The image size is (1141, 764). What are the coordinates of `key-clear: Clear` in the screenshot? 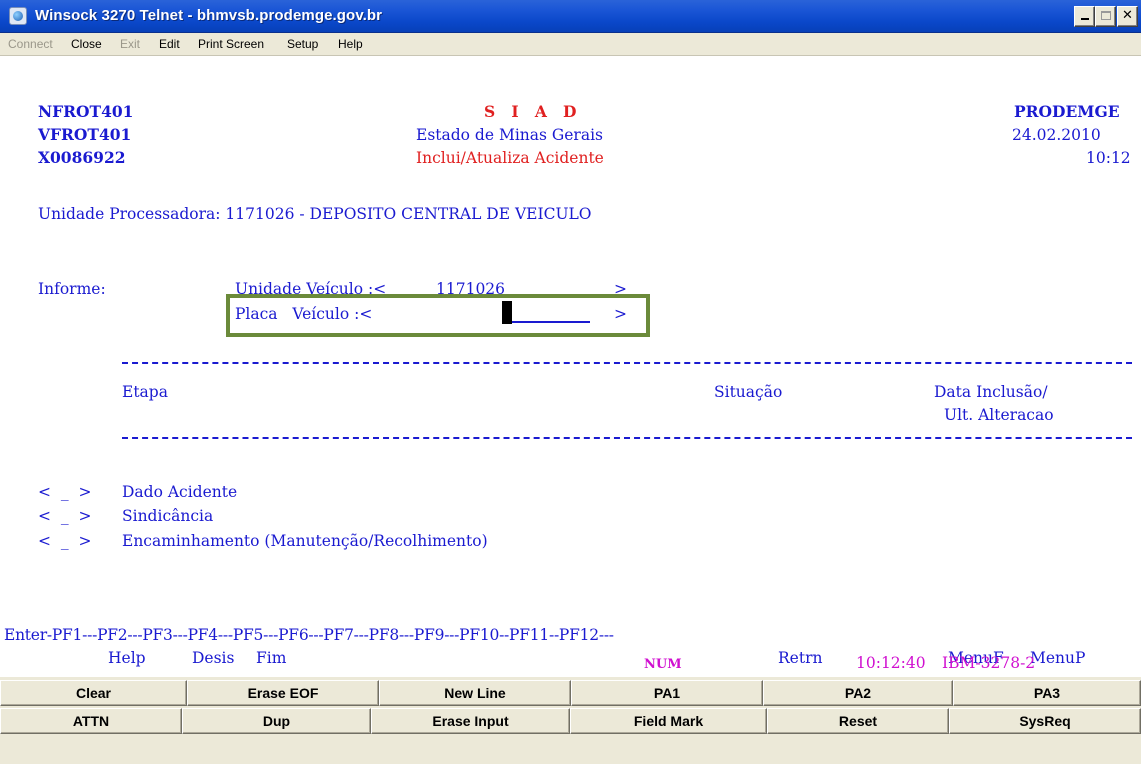 It's located at (93, 693).